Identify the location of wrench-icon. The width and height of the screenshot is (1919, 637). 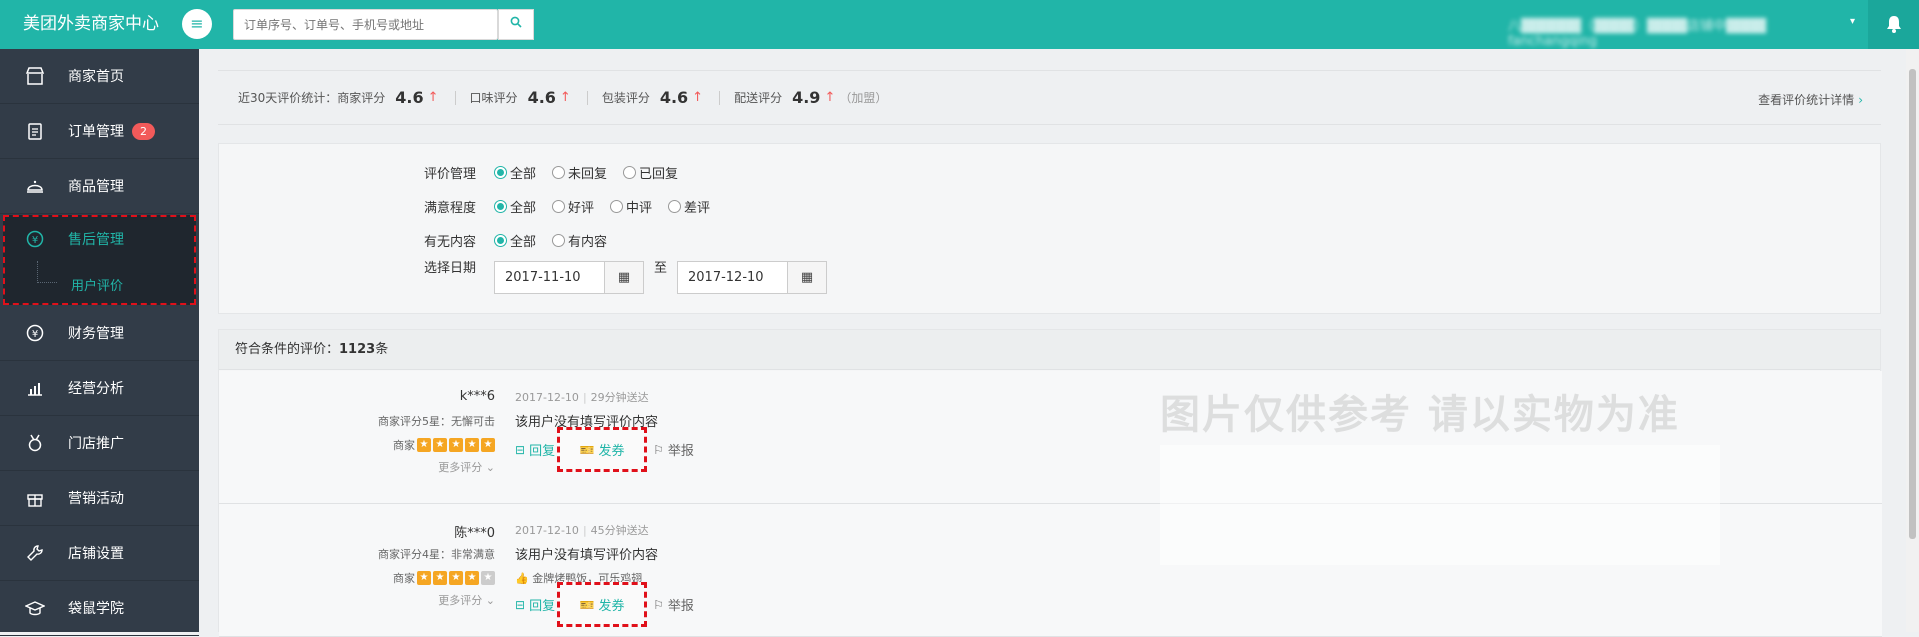
(35, 553).